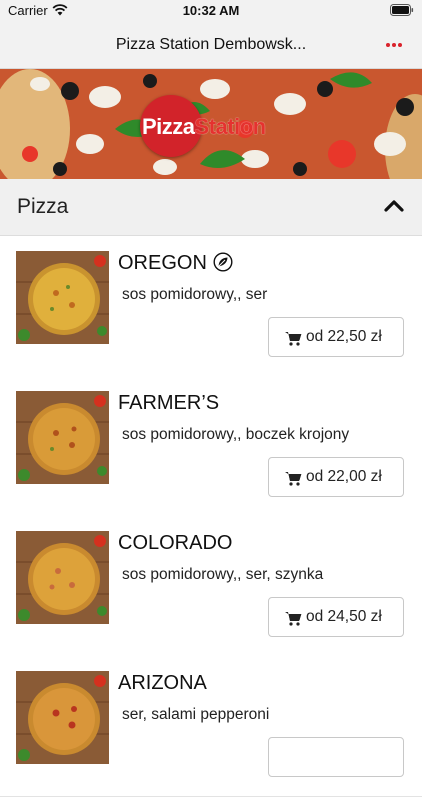  I want to click on battery-icon, so click(402, 10).